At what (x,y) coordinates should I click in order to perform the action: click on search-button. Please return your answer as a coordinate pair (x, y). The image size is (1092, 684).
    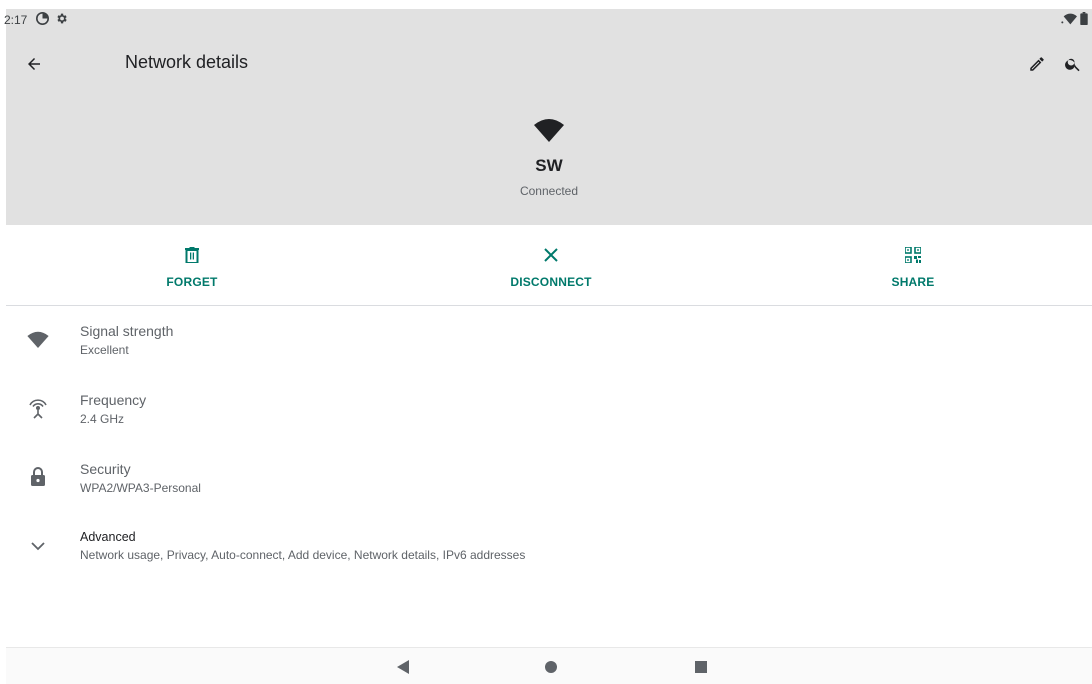
    Looking at the image, I should click on (1073, 64).